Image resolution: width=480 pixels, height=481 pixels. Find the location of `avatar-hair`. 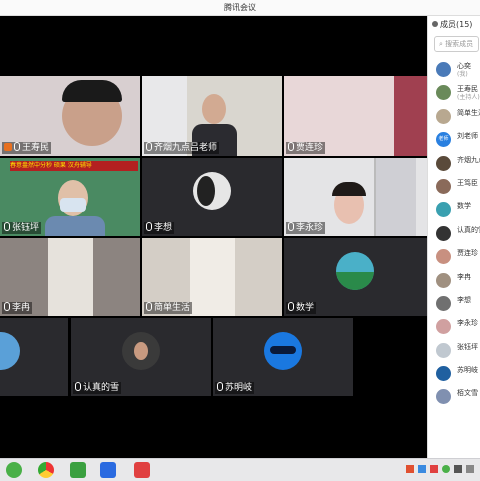

avatar-hair is located at coordinates (206, 191).